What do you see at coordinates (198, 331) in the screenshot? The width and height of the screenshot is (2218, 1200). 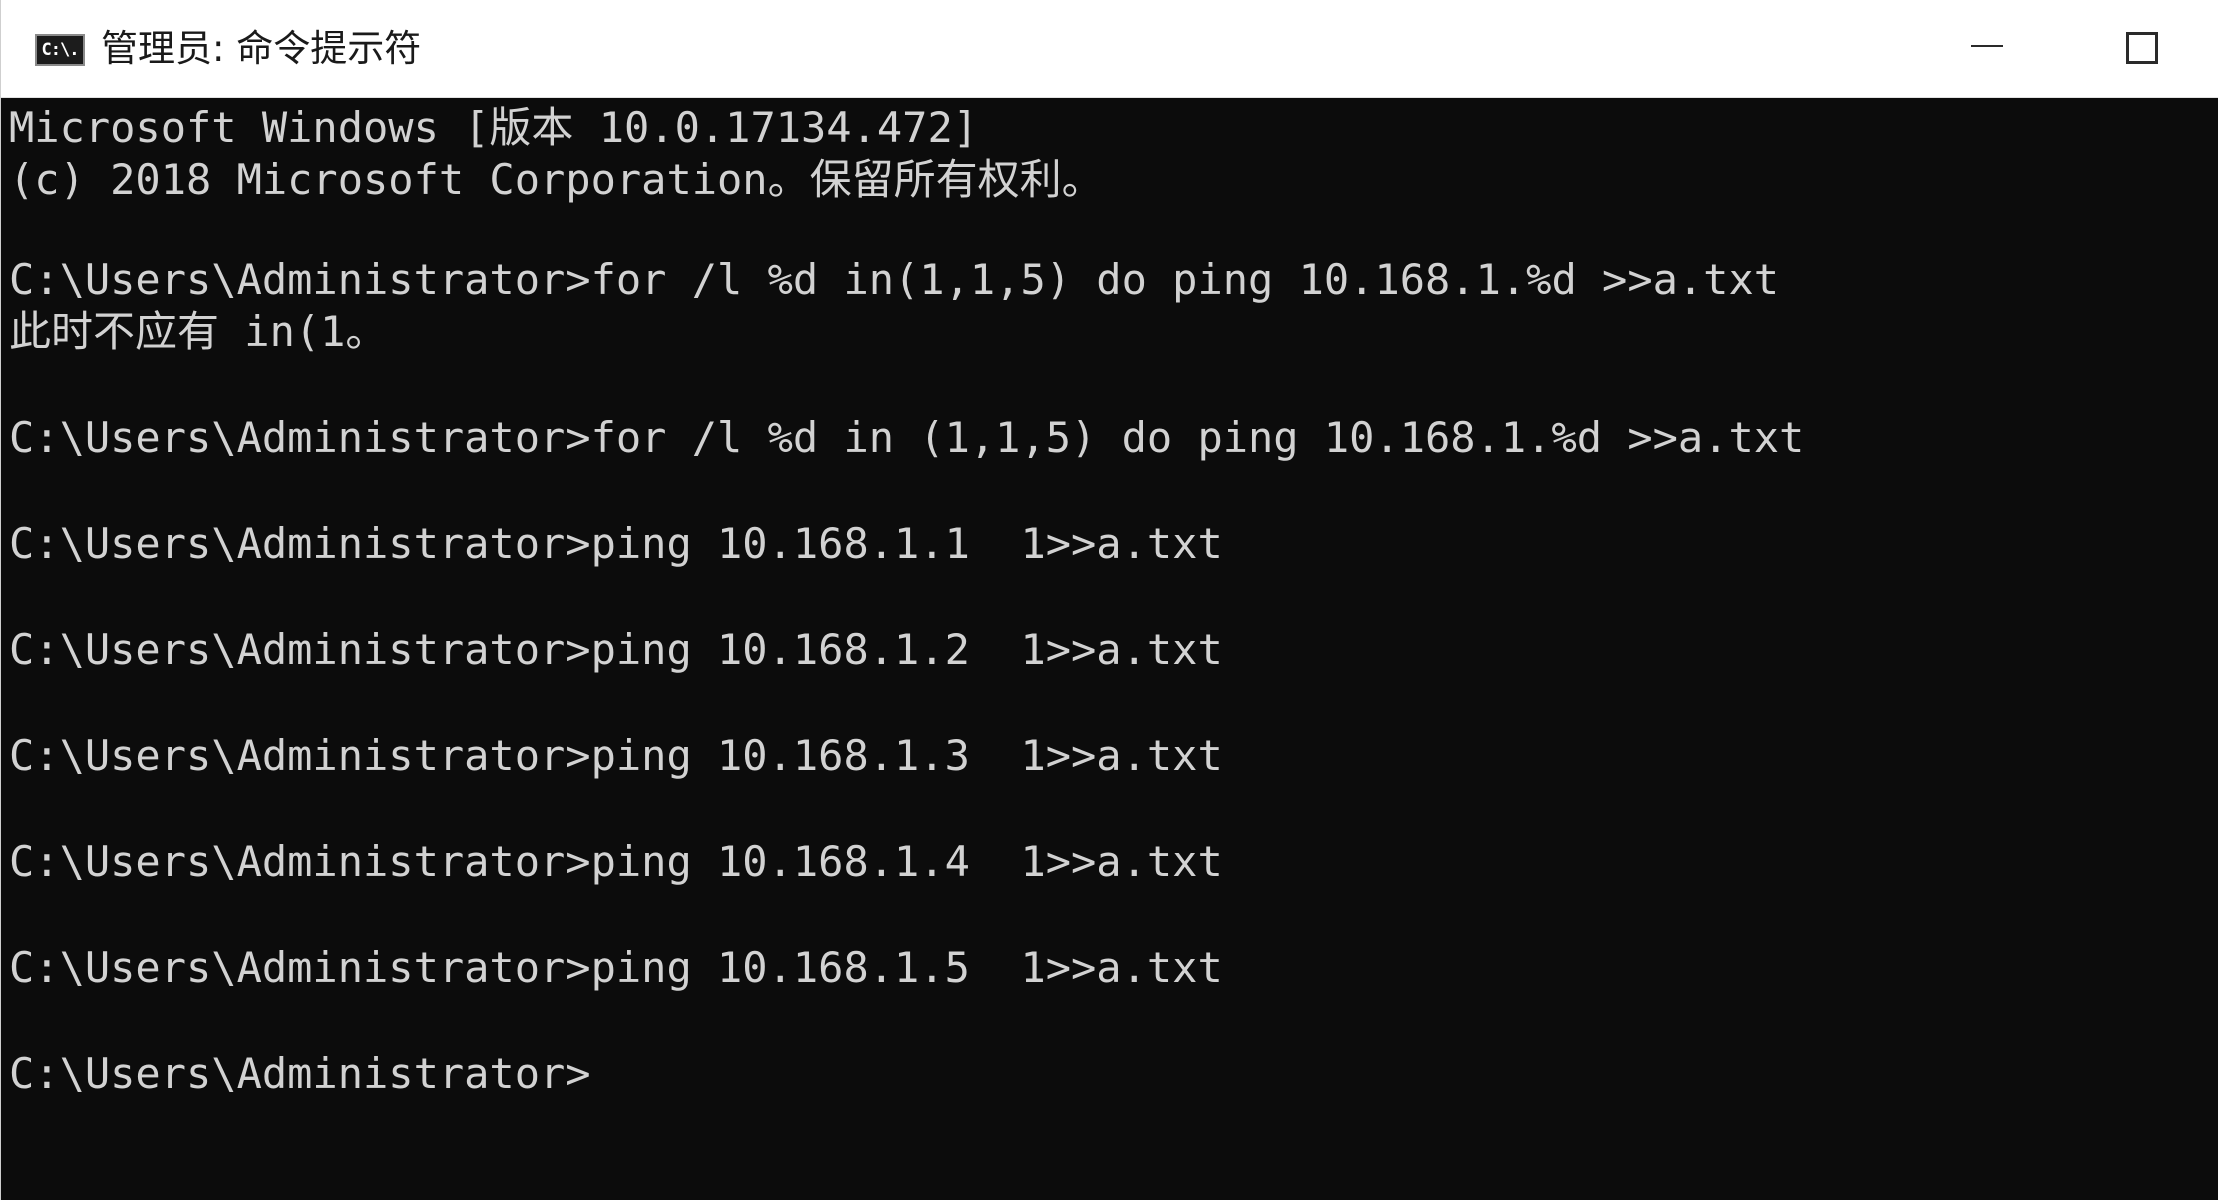 I see `console-line: 此时不应有 in(1。` at bounding box center [198, 331].